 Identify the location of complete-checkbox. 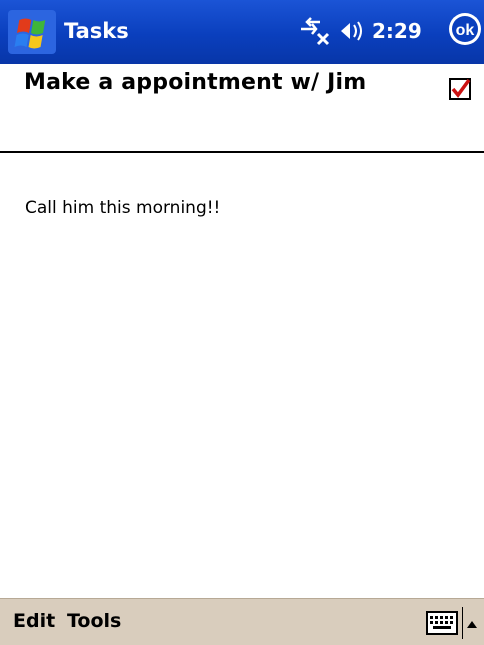
(460, 89).